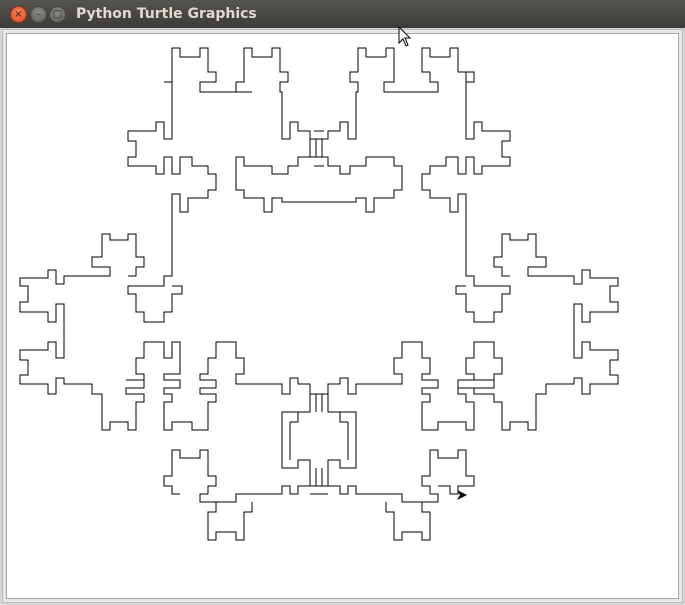 Image resolution: width=685 pixels, height=605 pixels. I want to click on turtle-arrow-icon, so click(462, 495).